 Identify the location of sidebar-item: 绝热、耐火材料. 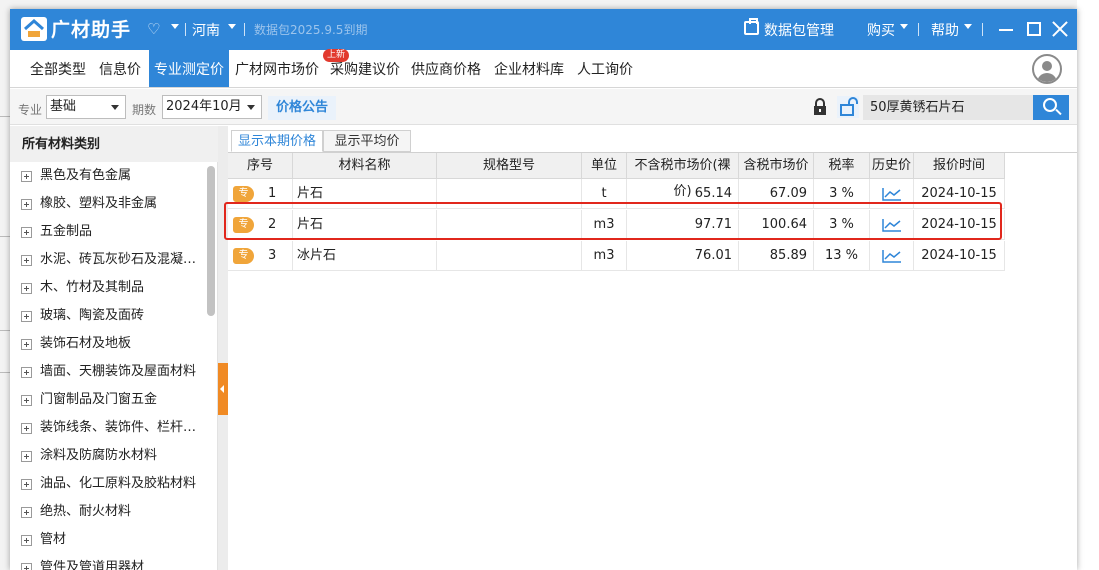
(108, 512).